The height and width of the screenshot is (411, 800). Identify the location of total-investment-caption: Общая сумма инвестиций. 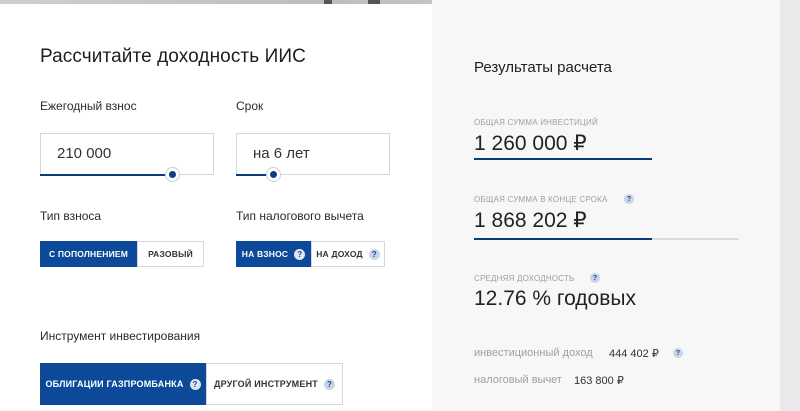
(536, 122).